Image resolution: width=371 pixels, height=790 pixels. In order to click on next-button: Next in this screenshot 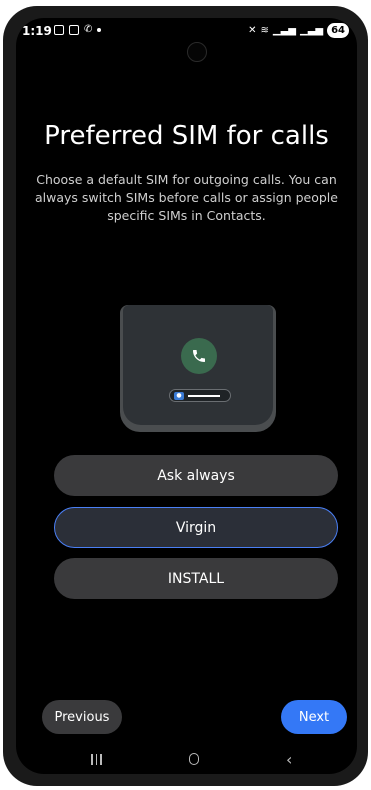, I will do `click(314, 717)`.